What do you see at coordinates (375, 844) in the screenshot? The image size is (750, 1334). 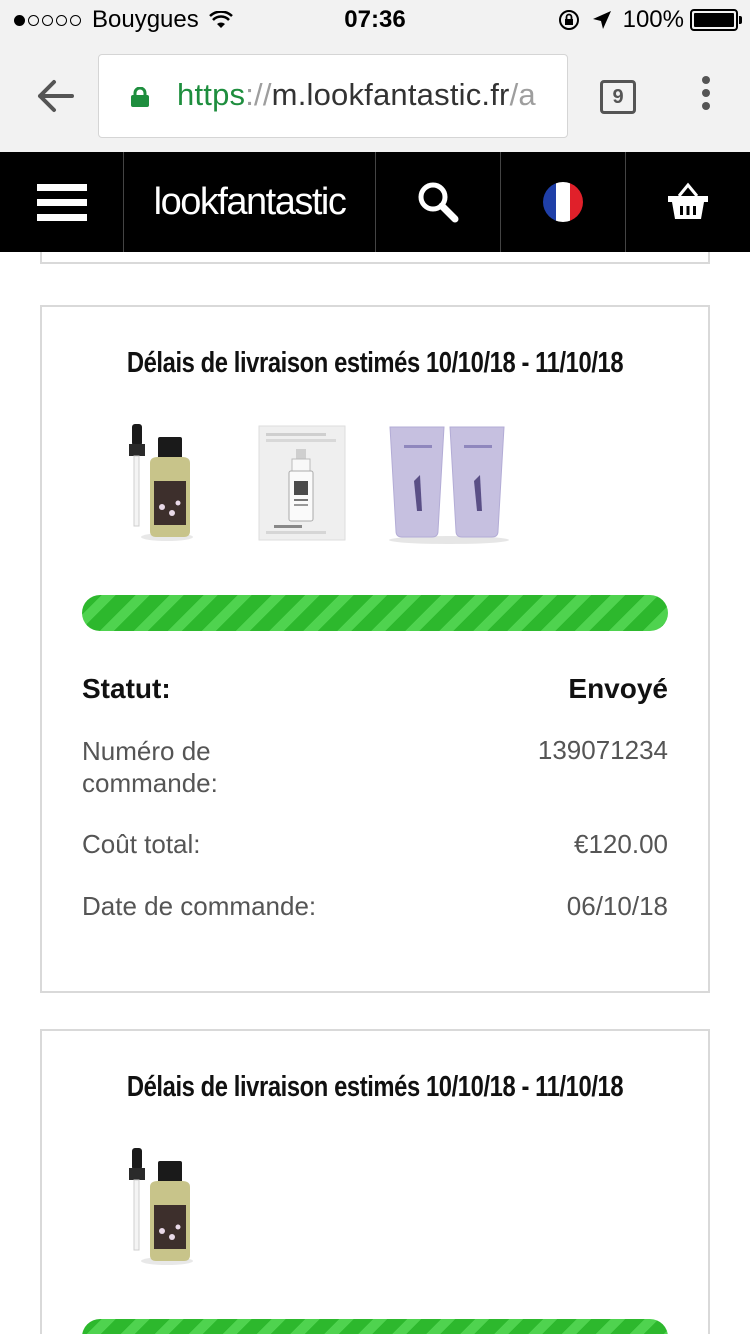 I see `total-cost-row: Coût total: €120.00` at bounding box center [375, 844].